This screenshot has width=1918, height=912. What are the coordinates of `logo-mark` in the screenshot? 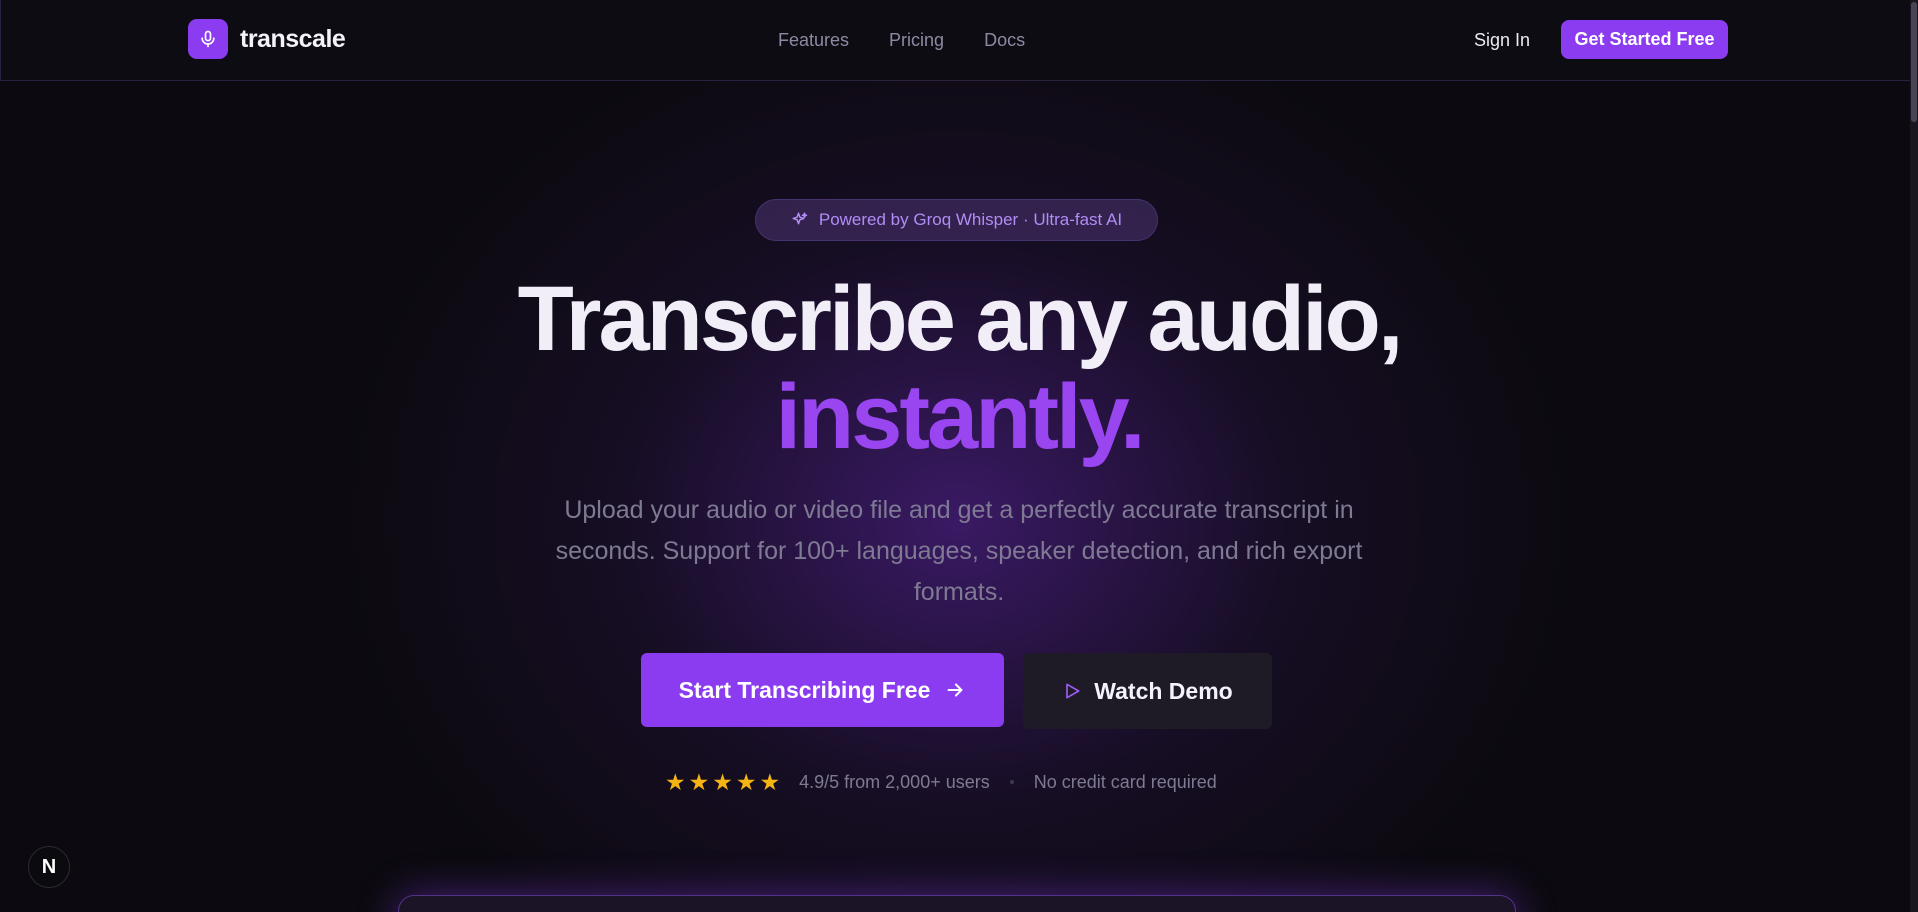 It's located at (208, 39).